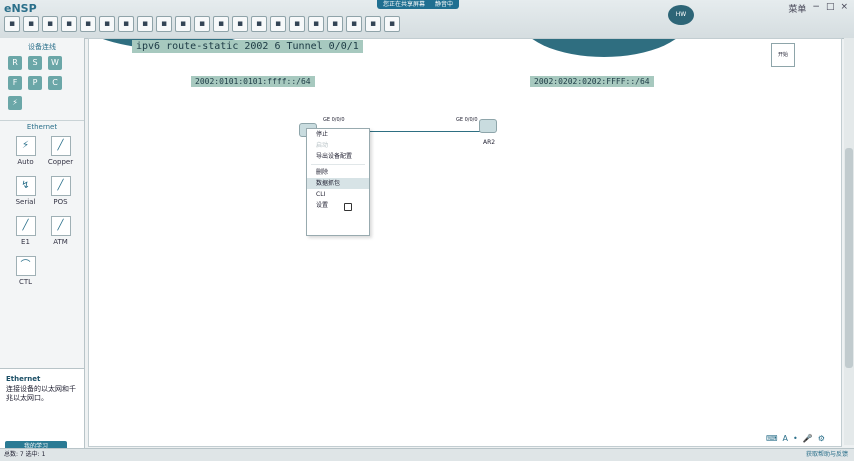 The width and height of the screenshot is (854, 461). I want to click on window-controls: 菜单 − □ ×, so click(818, 8).